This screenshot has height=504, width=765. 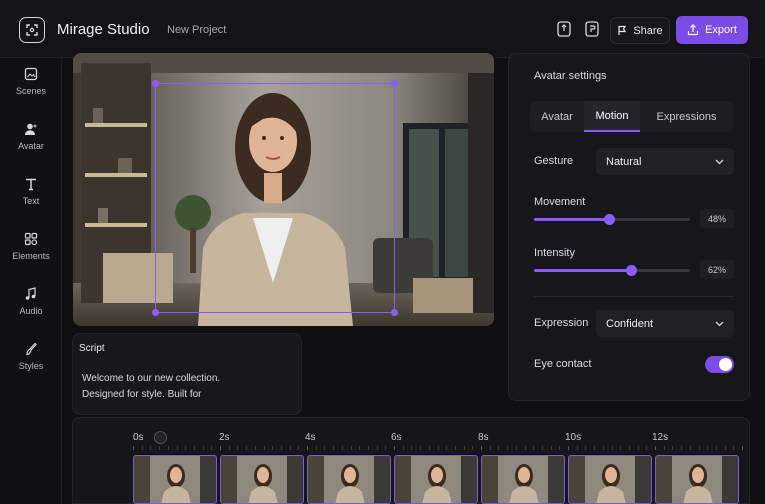 What do you see at coordinates (92, 348) in the screenshot?
I see `script-title: Script` at bounding box center [92, 348].